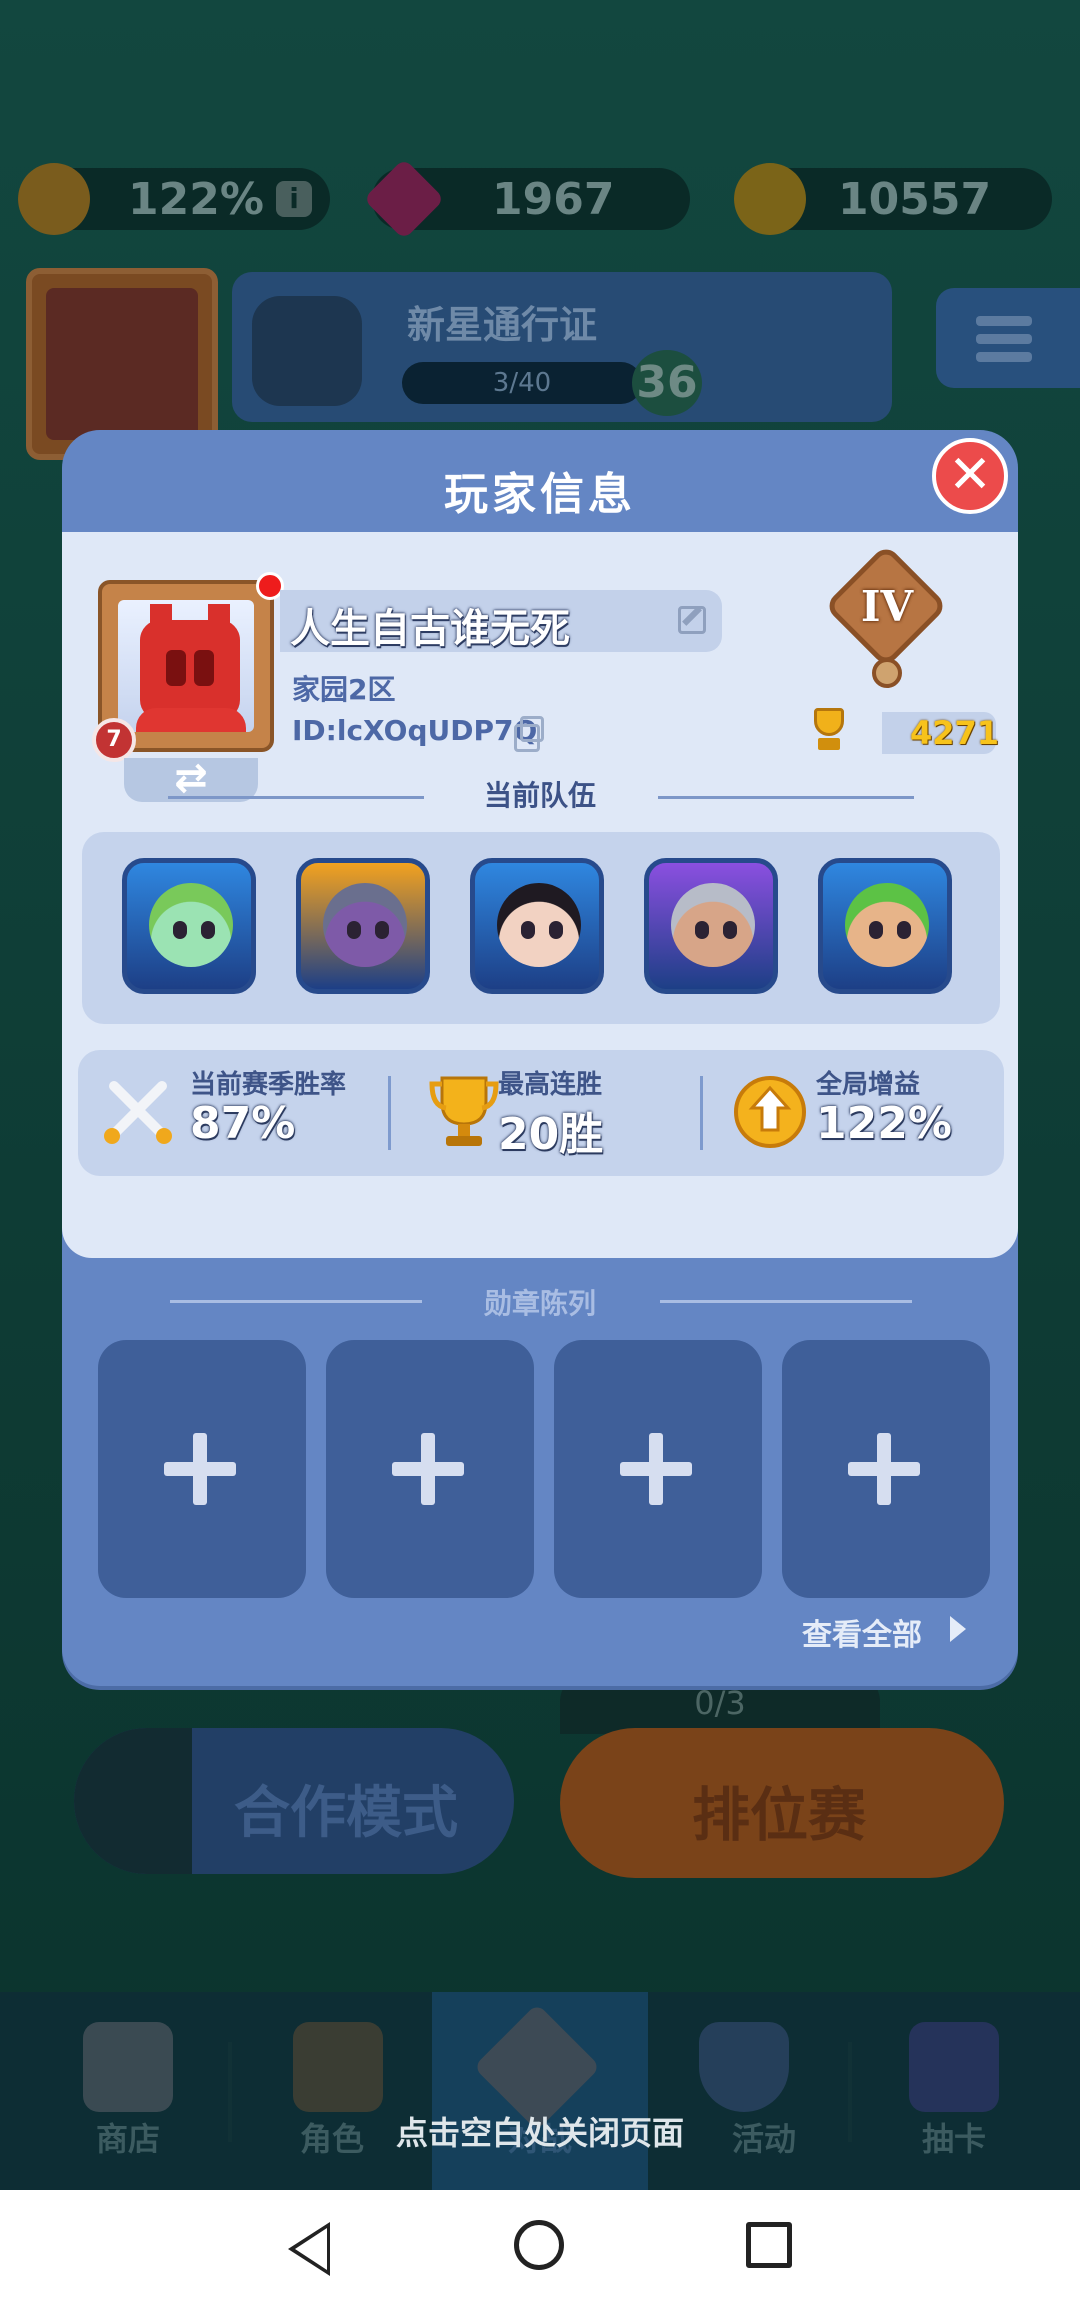  I want to click on trophy-count: 4271, so click(955, 733).